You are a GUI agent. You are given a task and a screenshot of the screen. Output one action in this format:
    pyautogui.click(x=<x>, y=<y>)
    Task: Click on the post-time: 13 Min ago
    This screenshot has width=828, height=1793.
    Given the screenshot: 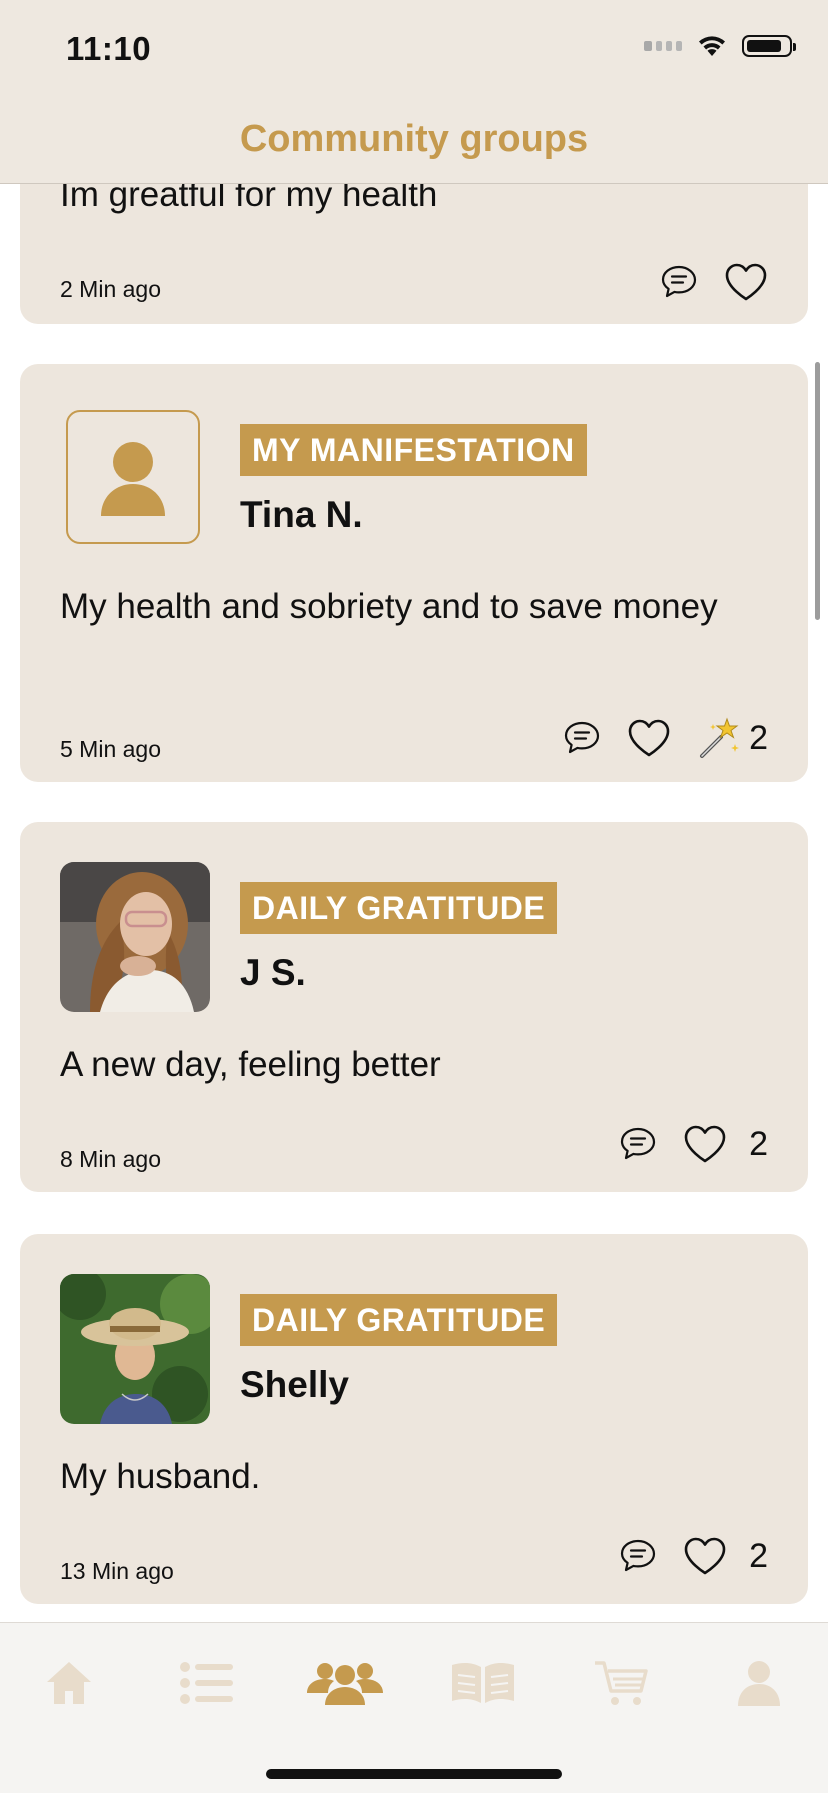 What is the action you would take?
    pyautogui.click(x=117, y=1571)
    